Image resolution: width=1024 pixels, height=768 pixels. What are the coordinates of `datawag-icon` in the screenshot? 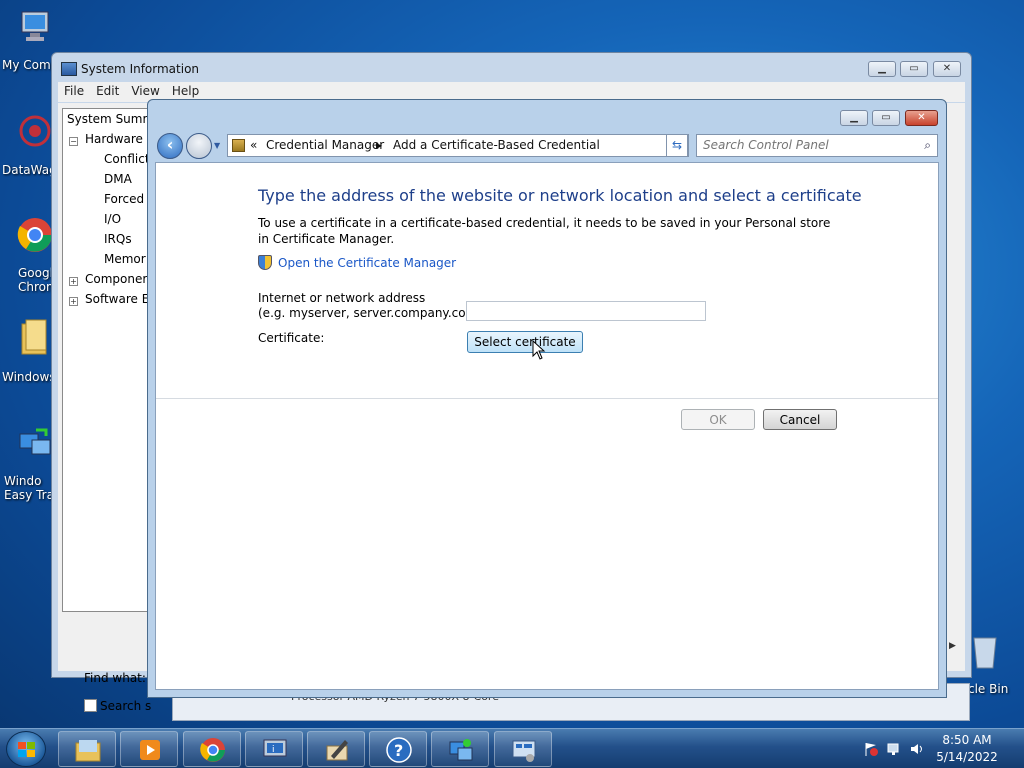 It's located at (35, 131).